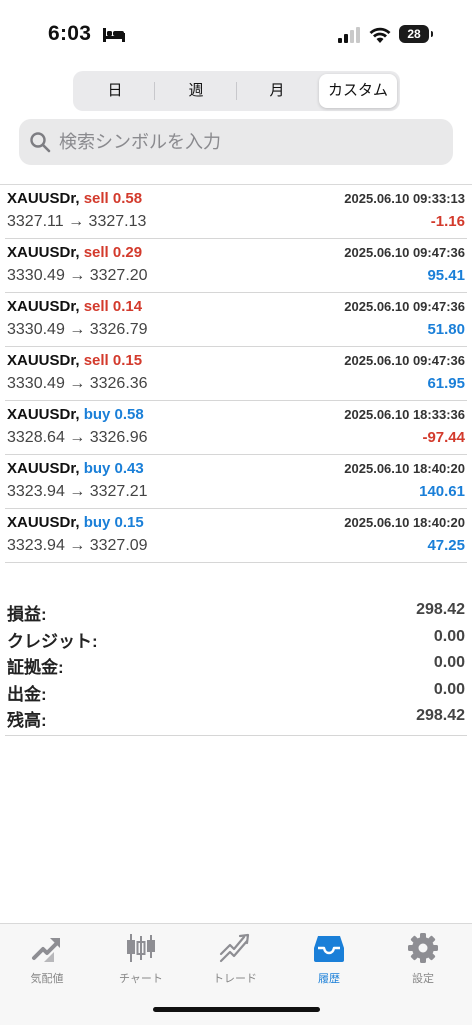 The image size is (472, 1025). Describe the element at coordinates (446, 545) in the screenshot. I see `trade-profit: 47.25` at that location.